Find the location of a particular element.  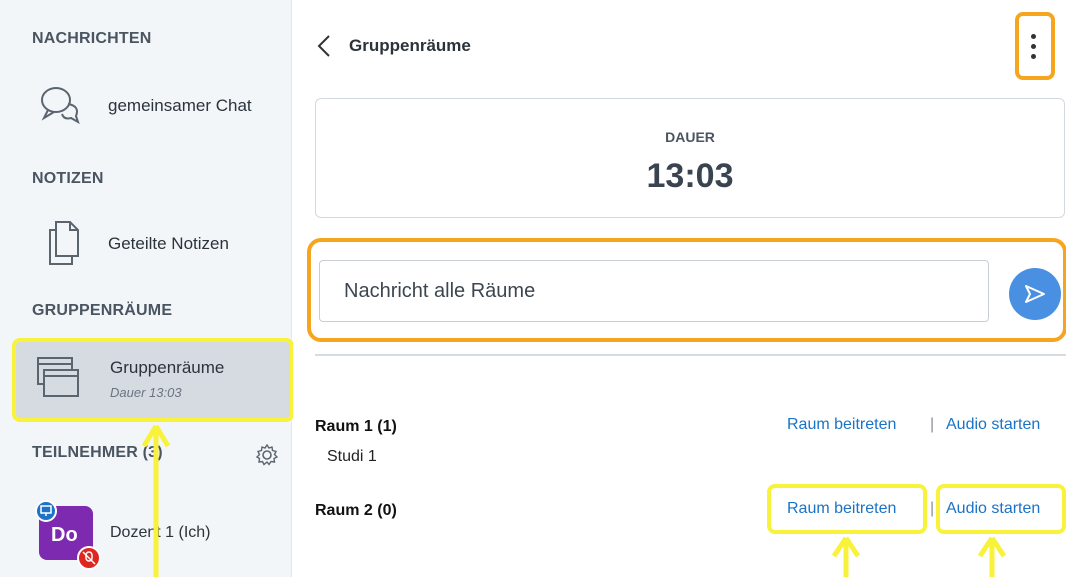

sidebar-item-shared-notes: Geteilte Notizen is located at coordinates (146, 245).